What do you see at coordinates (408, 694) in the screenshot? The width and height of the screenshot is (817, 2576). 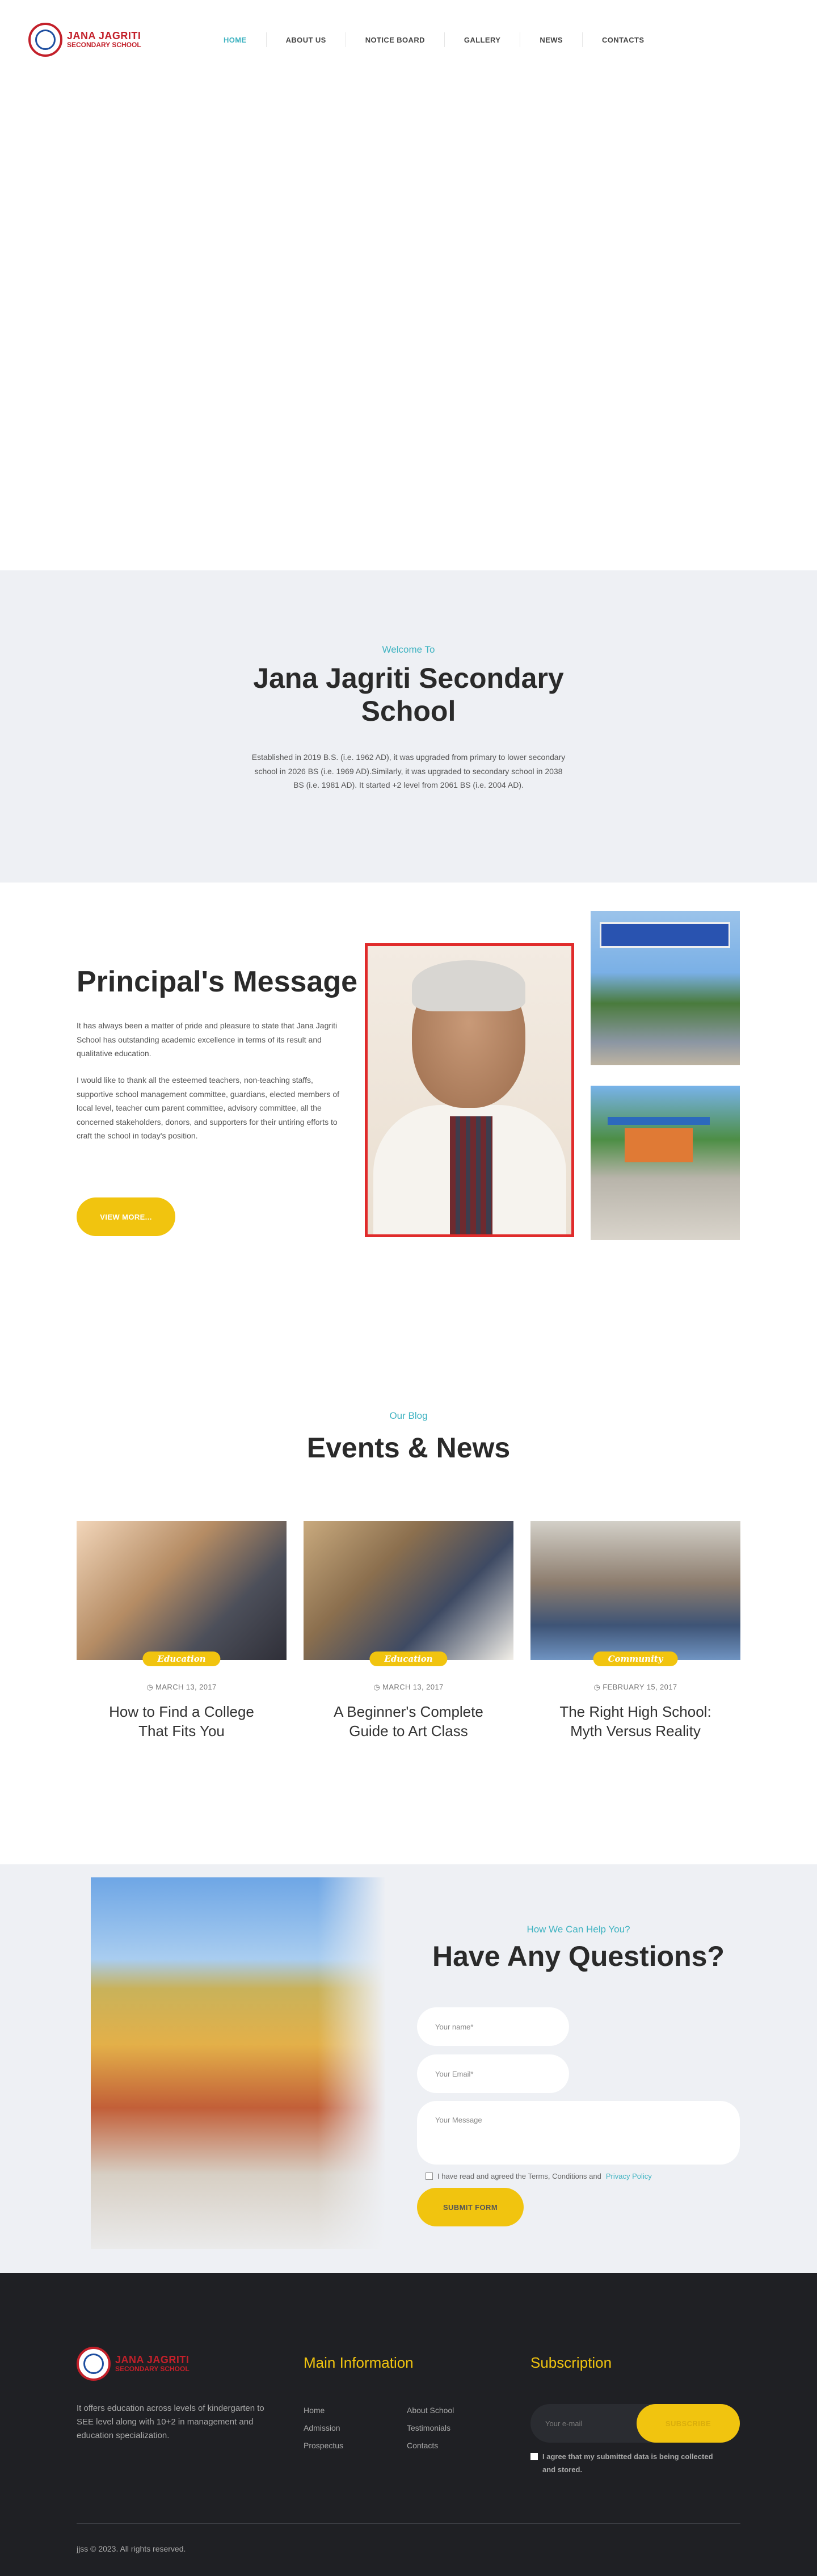 I see `welcome-title: Jana Jagriti Secondary School` at bounding box center [408, 694].